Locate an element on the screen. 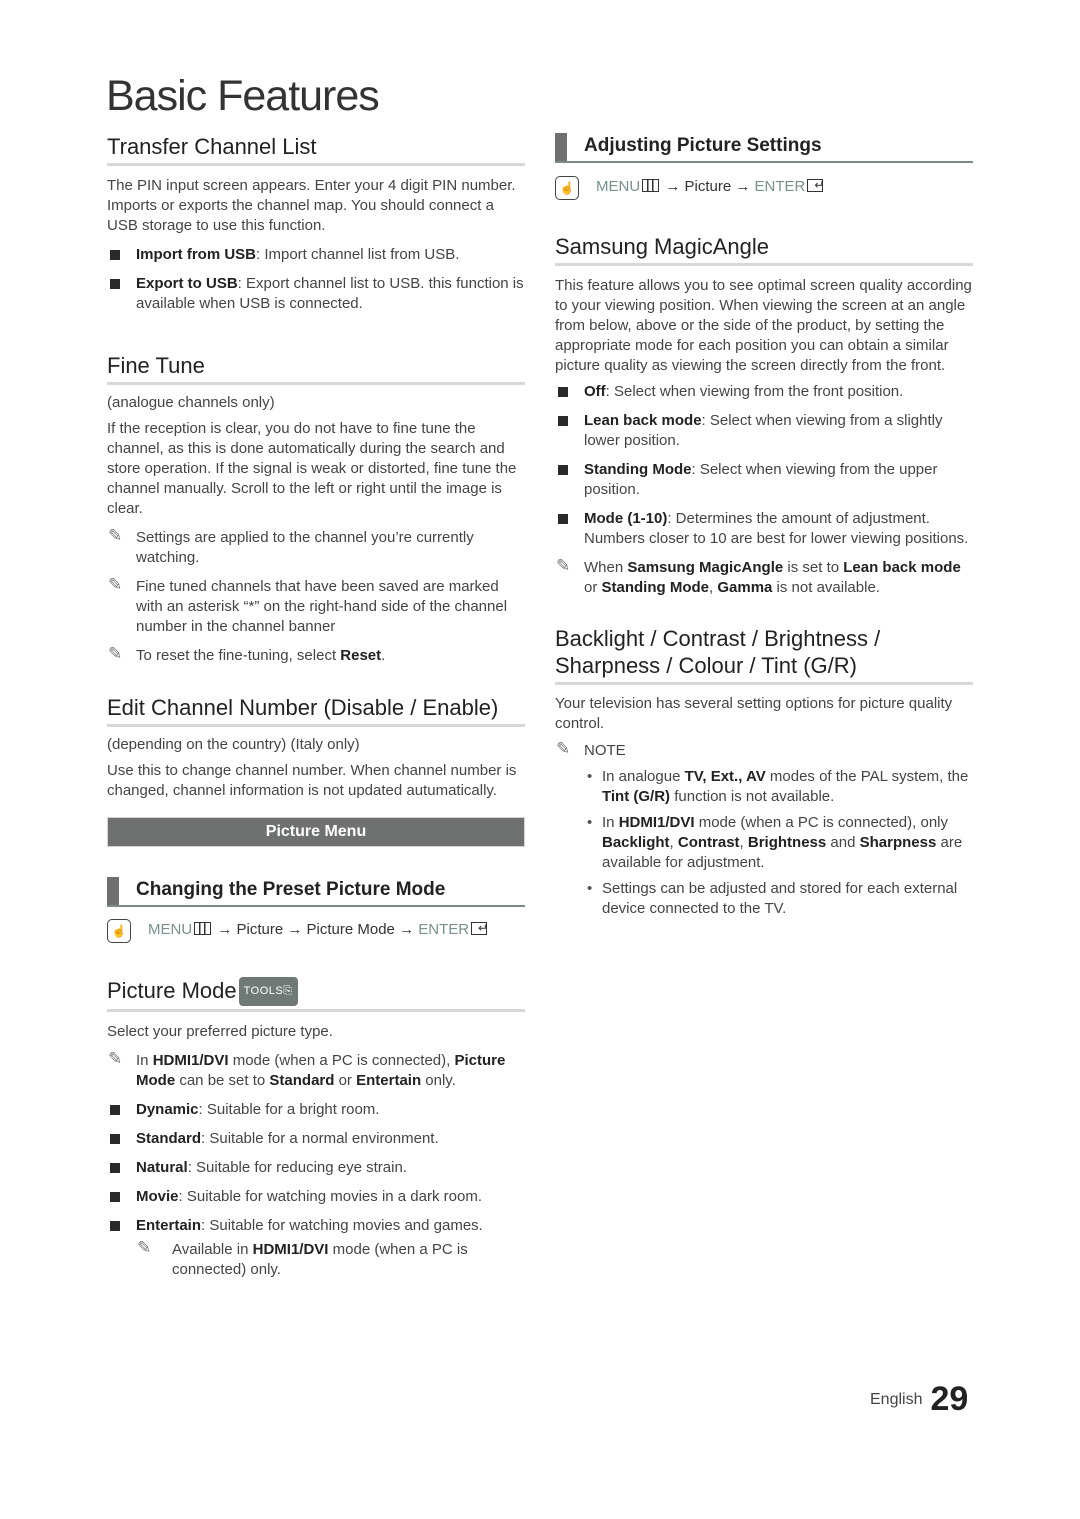 The height and width of the screenshot is (1519, 1080). bullet-text: : Import channel list from USB. is located at coordinates (358, 254).